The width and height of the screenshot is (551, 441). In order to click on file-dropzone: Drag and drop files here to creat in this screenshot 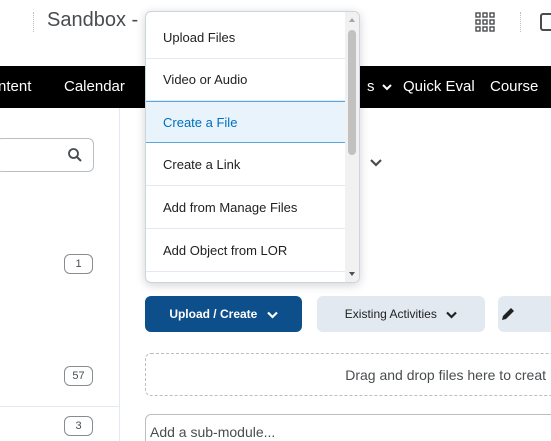, I will do `click(348, 374)`.